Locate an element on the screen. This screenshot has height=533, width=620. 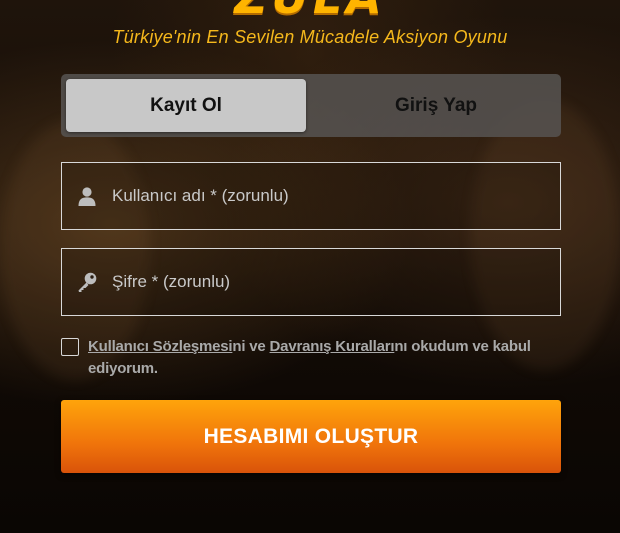
username-input is located at coordinates (336, 196).